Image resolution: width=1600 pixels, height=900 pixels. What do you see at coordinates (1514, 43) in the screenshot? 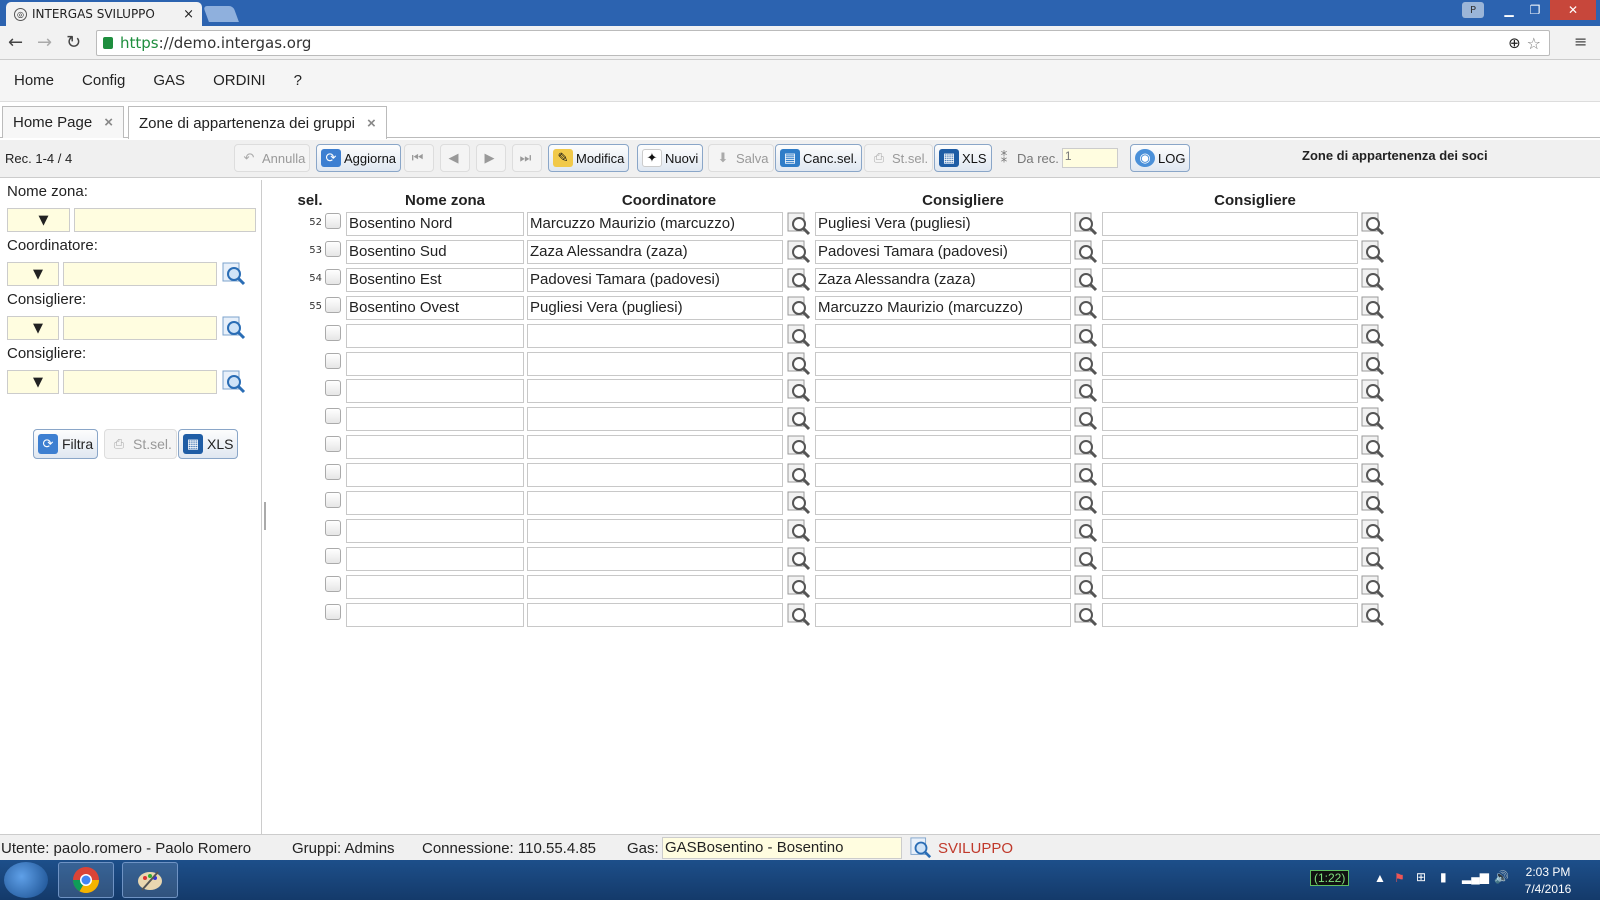
I see `zoom-icon: ⊕` at bounding box center [1514, 43].